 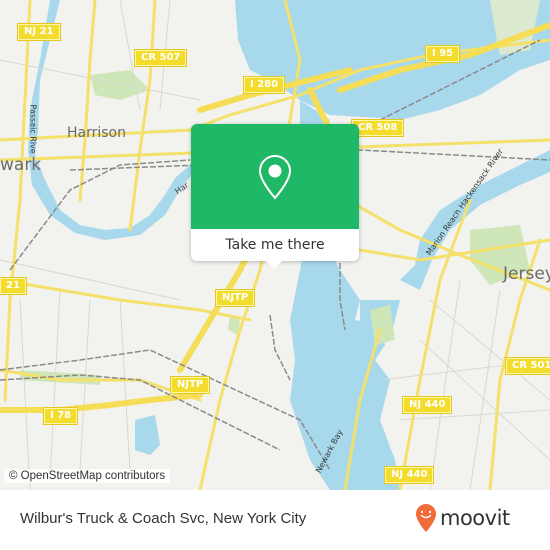 I want to click on location-pin-icon, so click(x=275, y=177).